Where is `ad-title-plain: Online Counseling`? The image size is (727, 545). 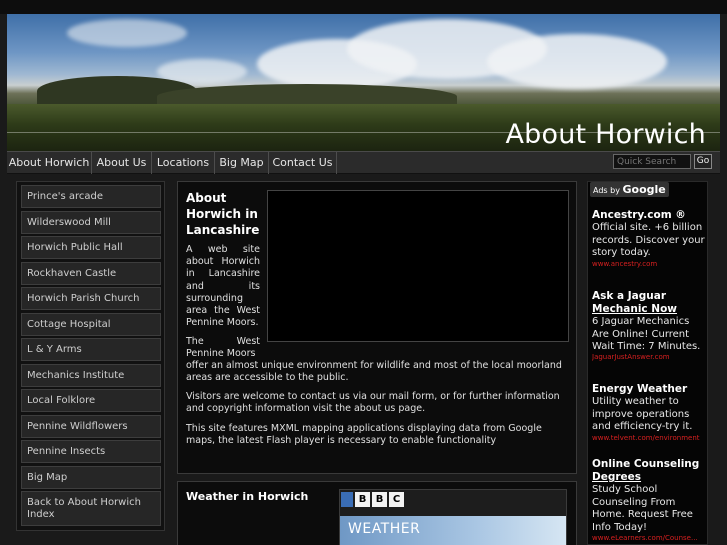
ad-title-plain: Online Counseling is located at coordinates (646, 464).